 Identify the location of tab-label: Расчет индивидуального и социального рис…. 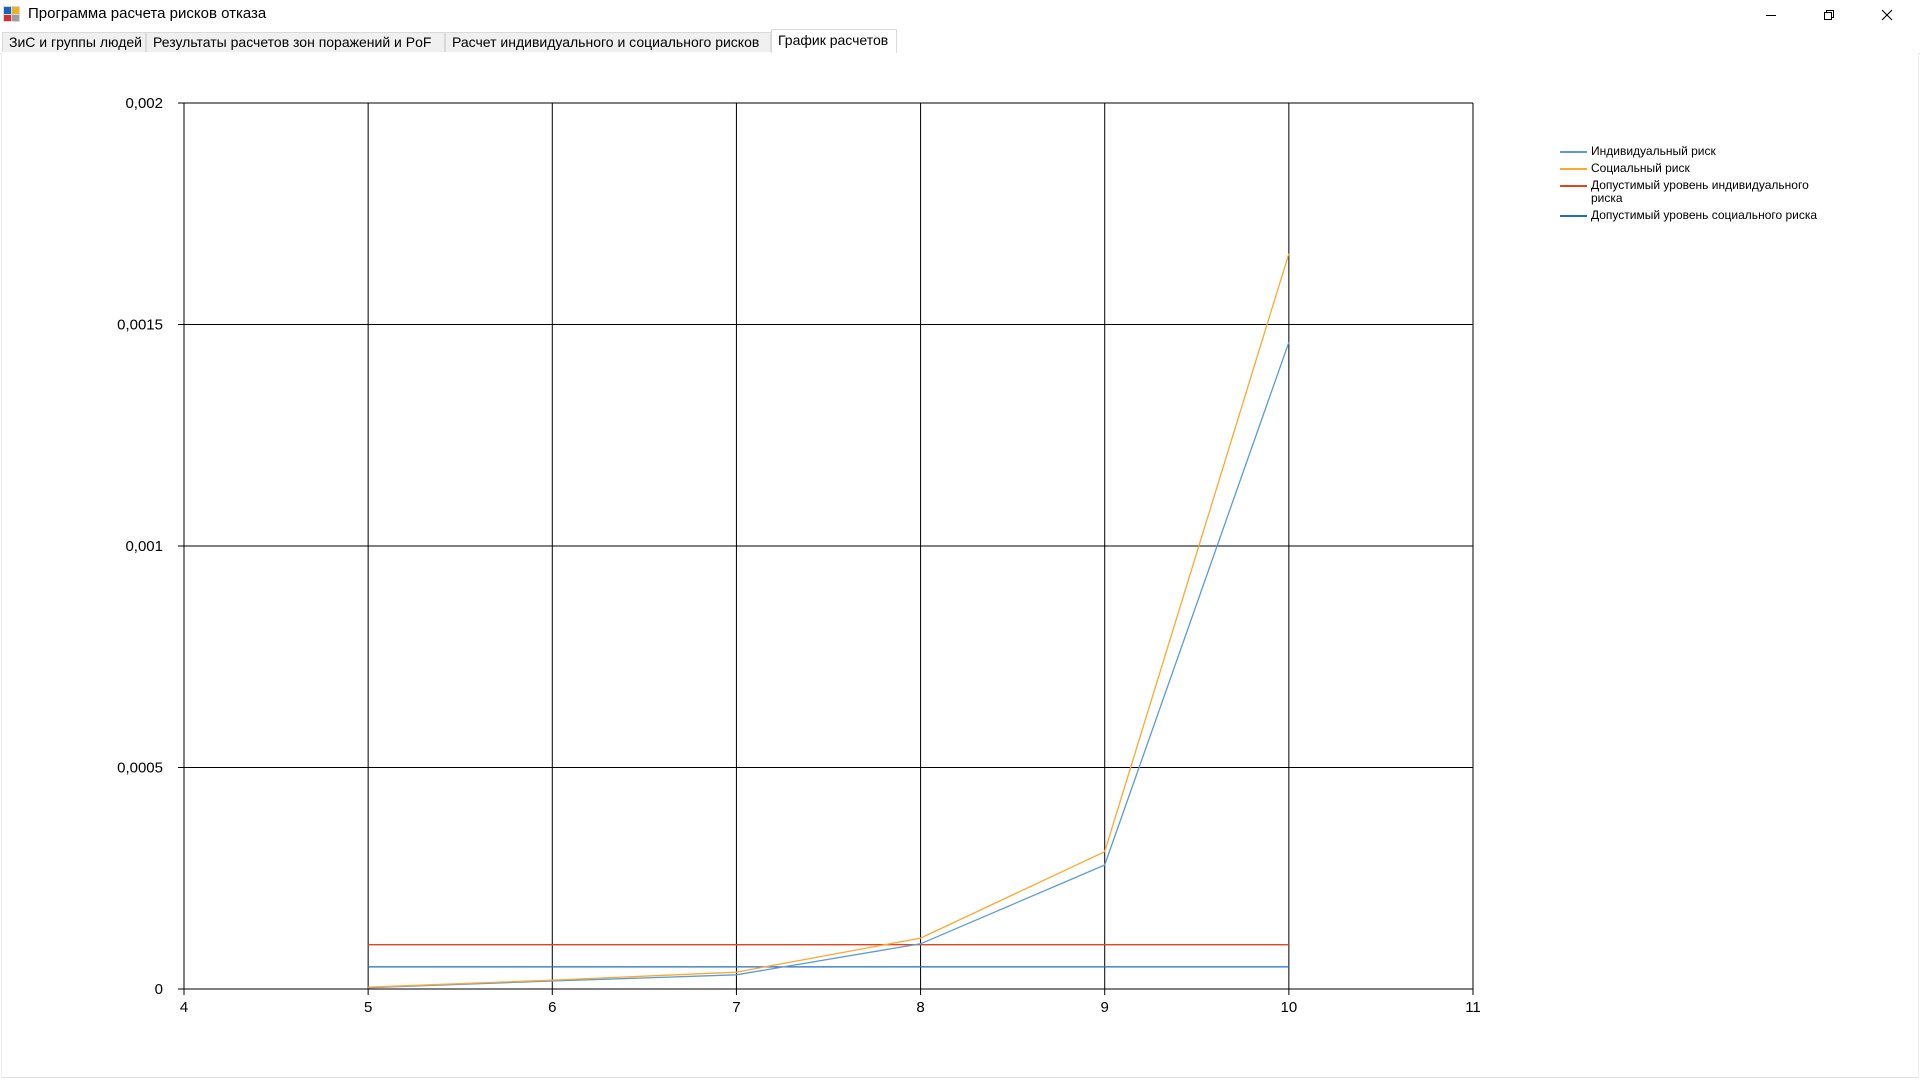
(606, 42).